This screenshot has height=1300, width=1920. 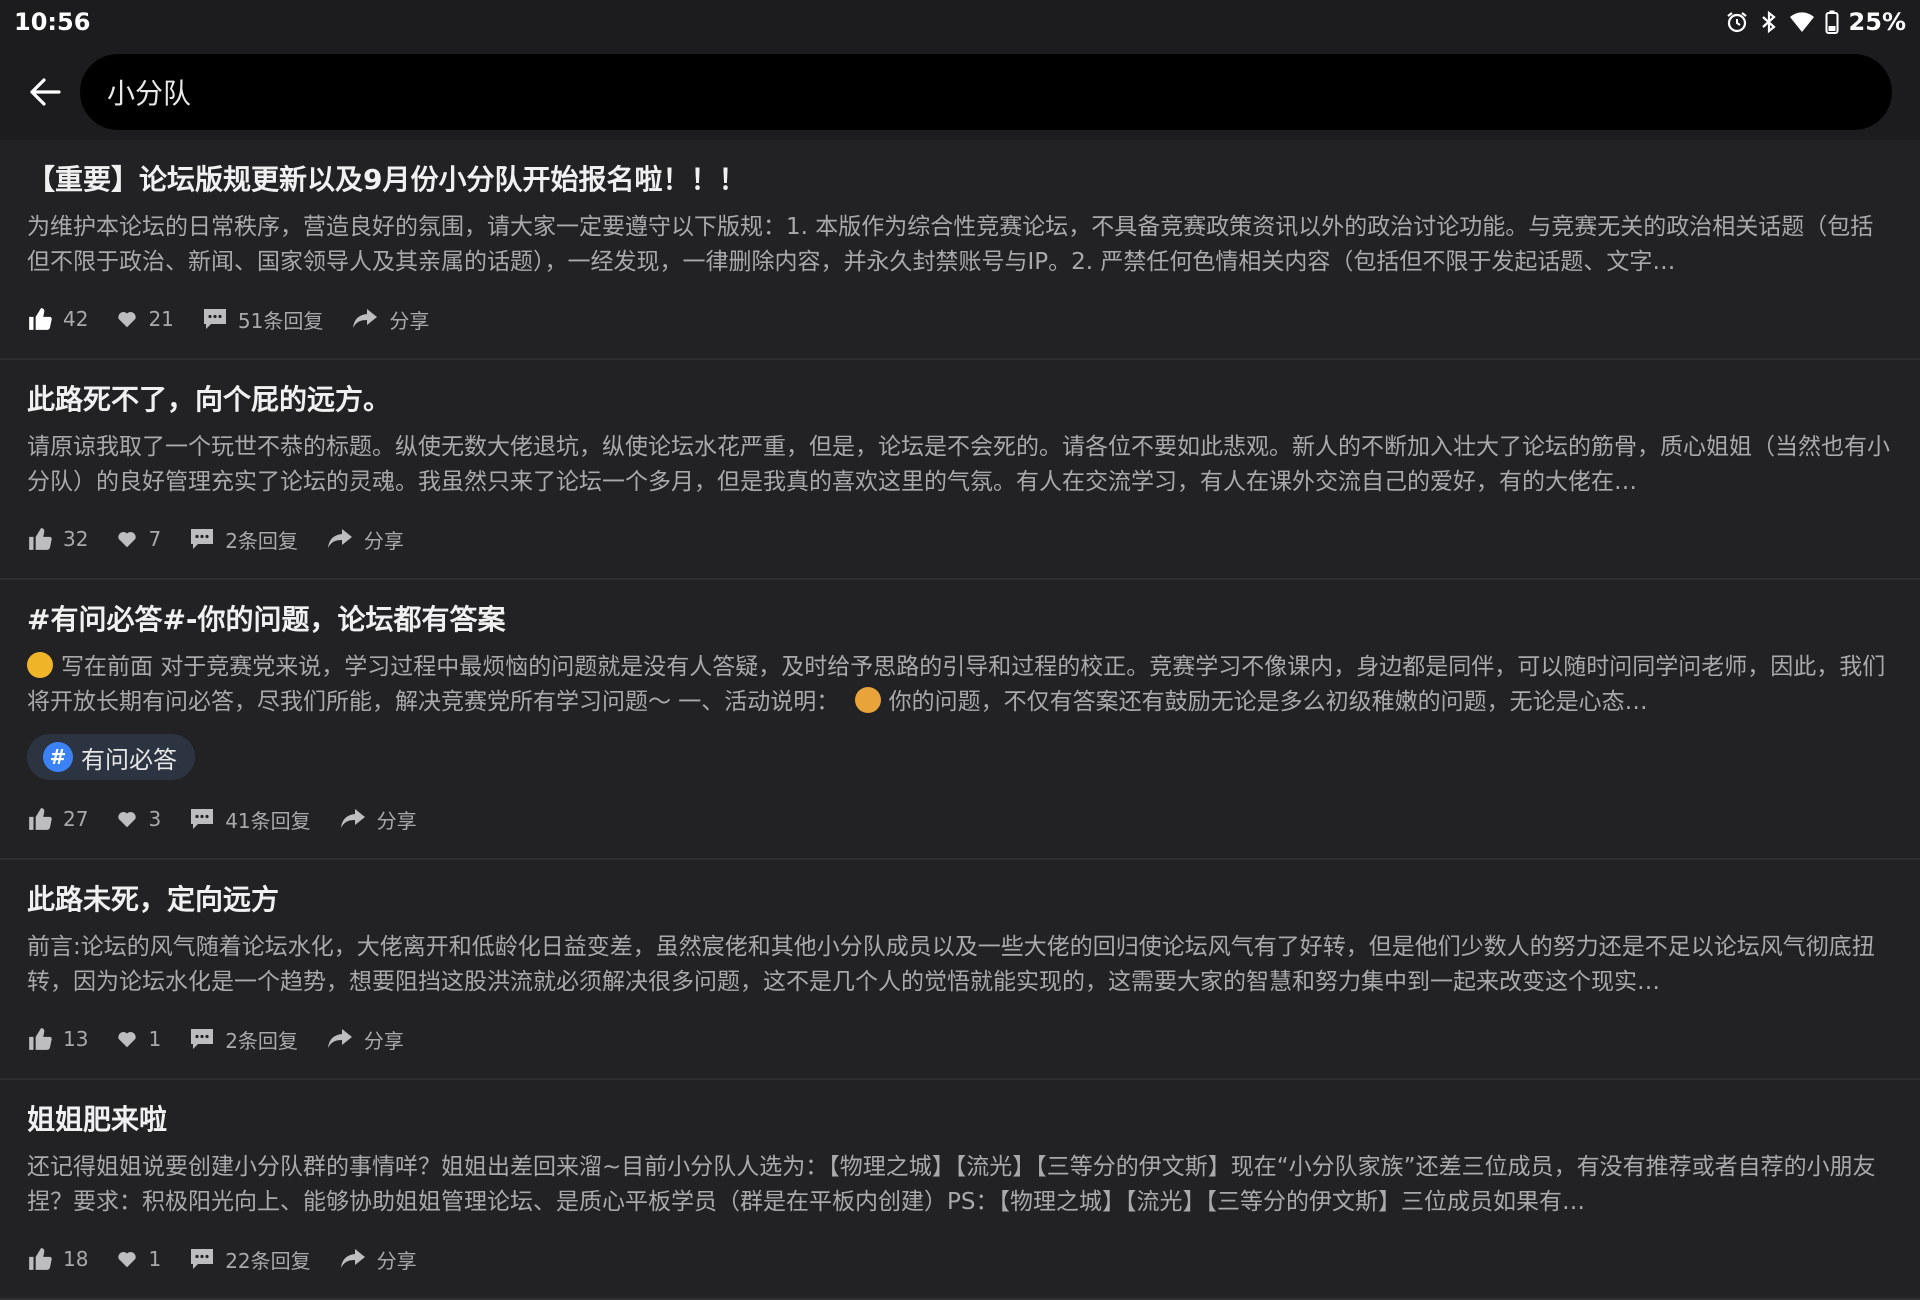 I want to click on post-title: 此路未死，定向远方, so click(x=960, y=900).